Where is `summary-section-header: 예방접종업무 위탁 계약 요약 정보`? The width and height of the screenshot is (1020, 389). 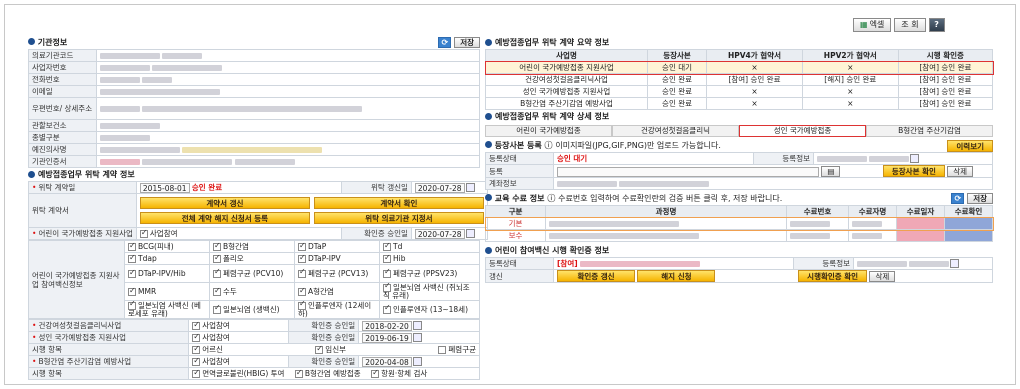
summary-section-header: 예방접종업무 위탁 계약 요약 정보 is located at coordinates (739, 42).